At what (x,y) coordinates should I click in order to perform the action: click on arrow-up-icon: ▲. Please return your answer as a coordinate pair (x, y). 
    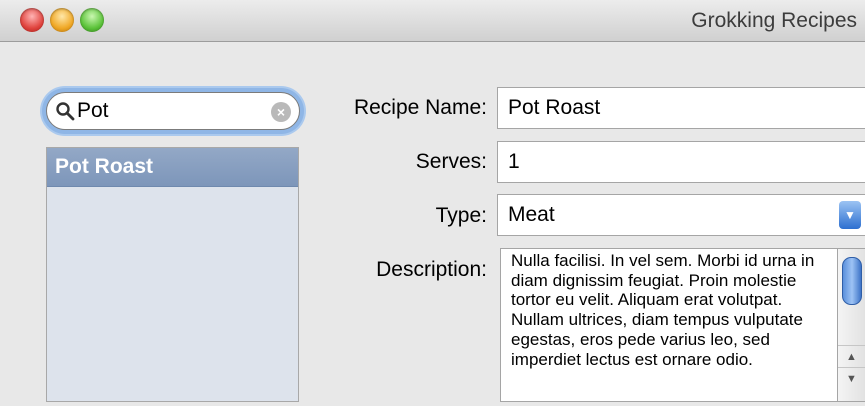
    Looking at the image, I should click on (851, 356).